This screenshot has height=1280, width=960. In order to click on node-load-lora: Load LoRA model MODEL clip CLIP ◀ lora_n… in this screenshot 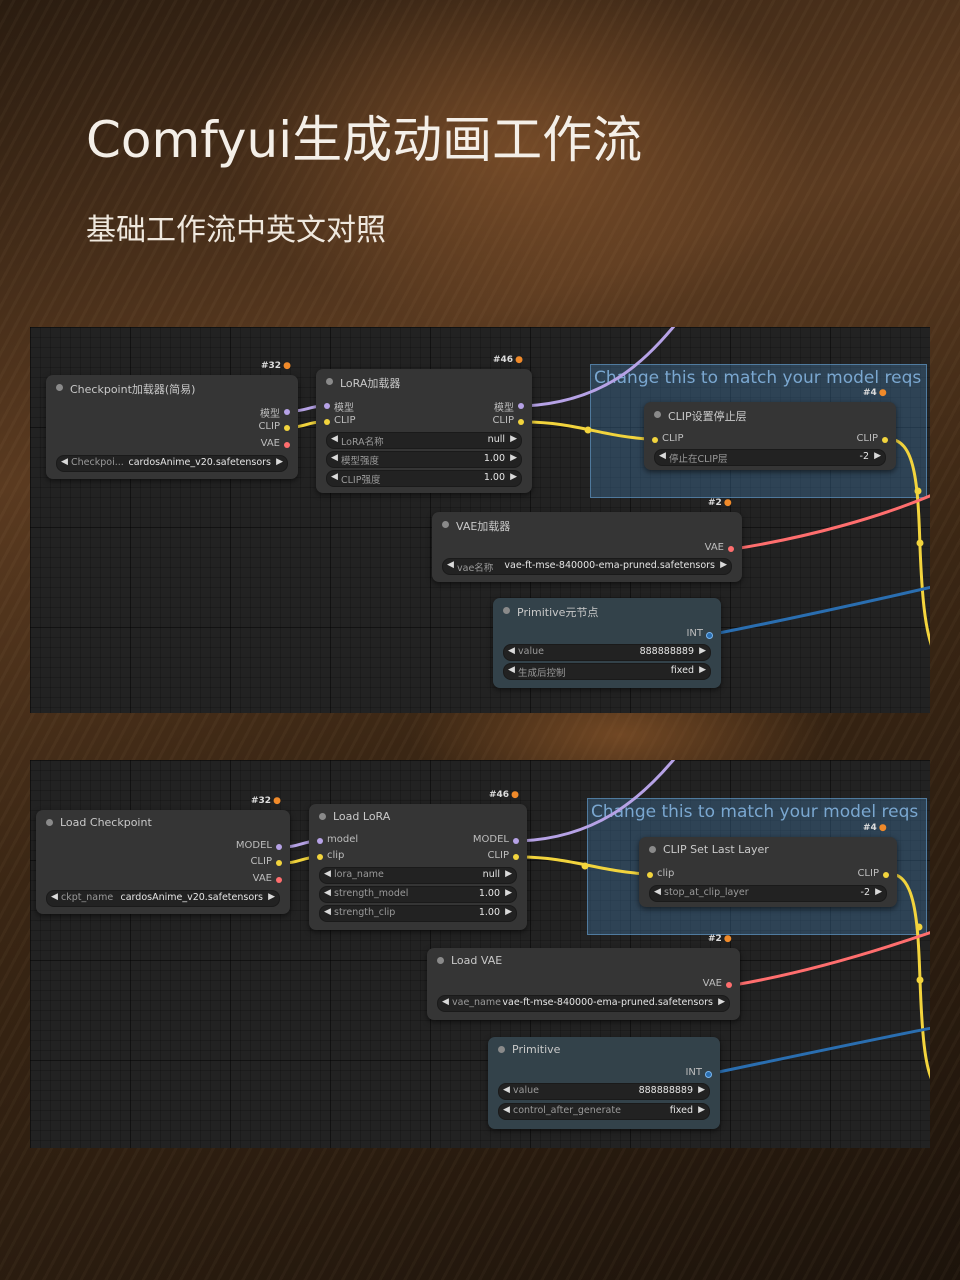, I will do `click(418, 867)`.